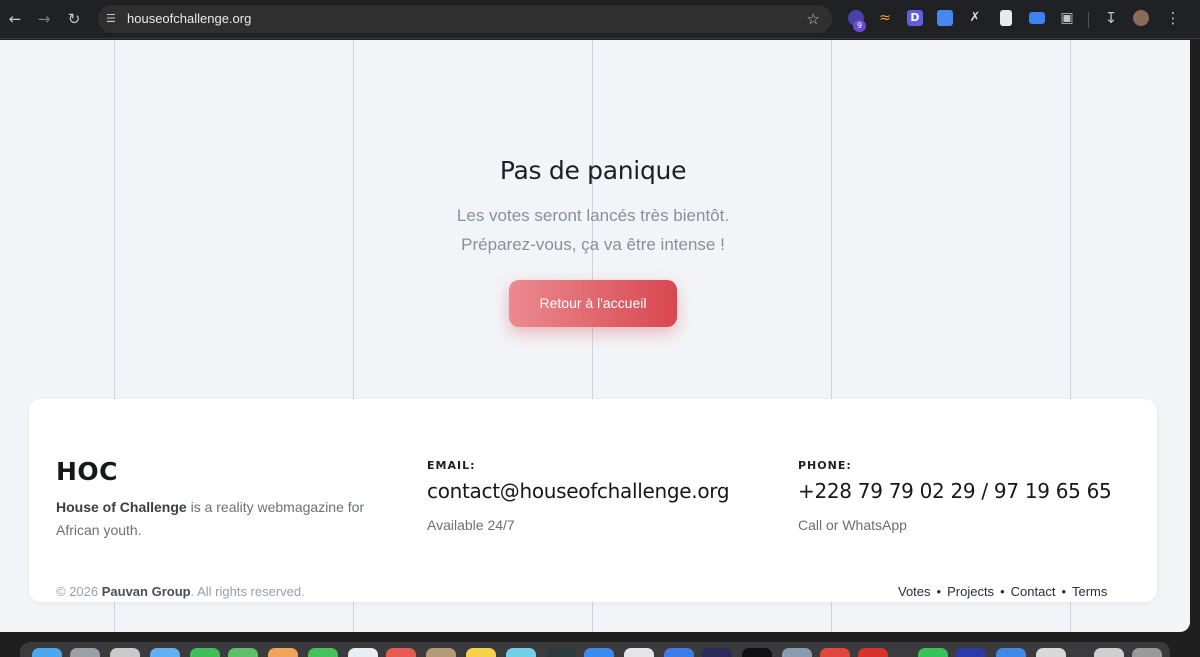 This screenshot has width=1200, height=657. I want to click on whatsapp-app-icon, so click(933, 652).